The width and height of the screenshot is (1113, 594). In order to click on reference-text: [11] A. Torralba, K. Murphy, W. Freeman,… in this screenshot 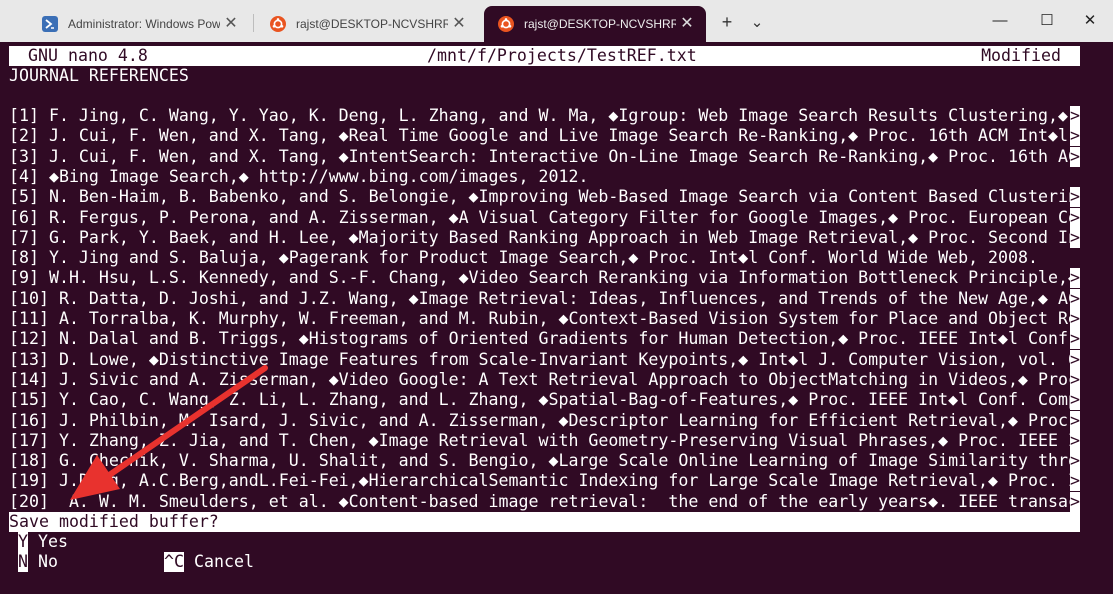, I will do `click(539, 318)`.